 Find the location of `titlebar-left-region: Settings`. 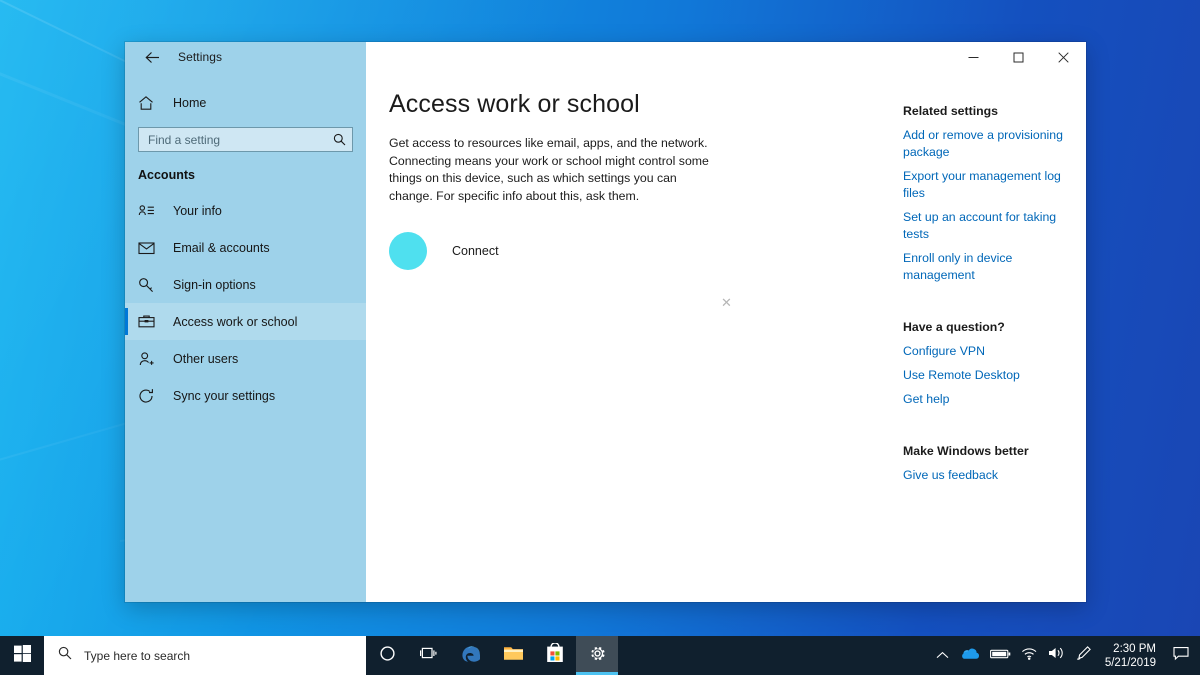

titlebar-left-region: Settings is located at coordinates (245, 57).